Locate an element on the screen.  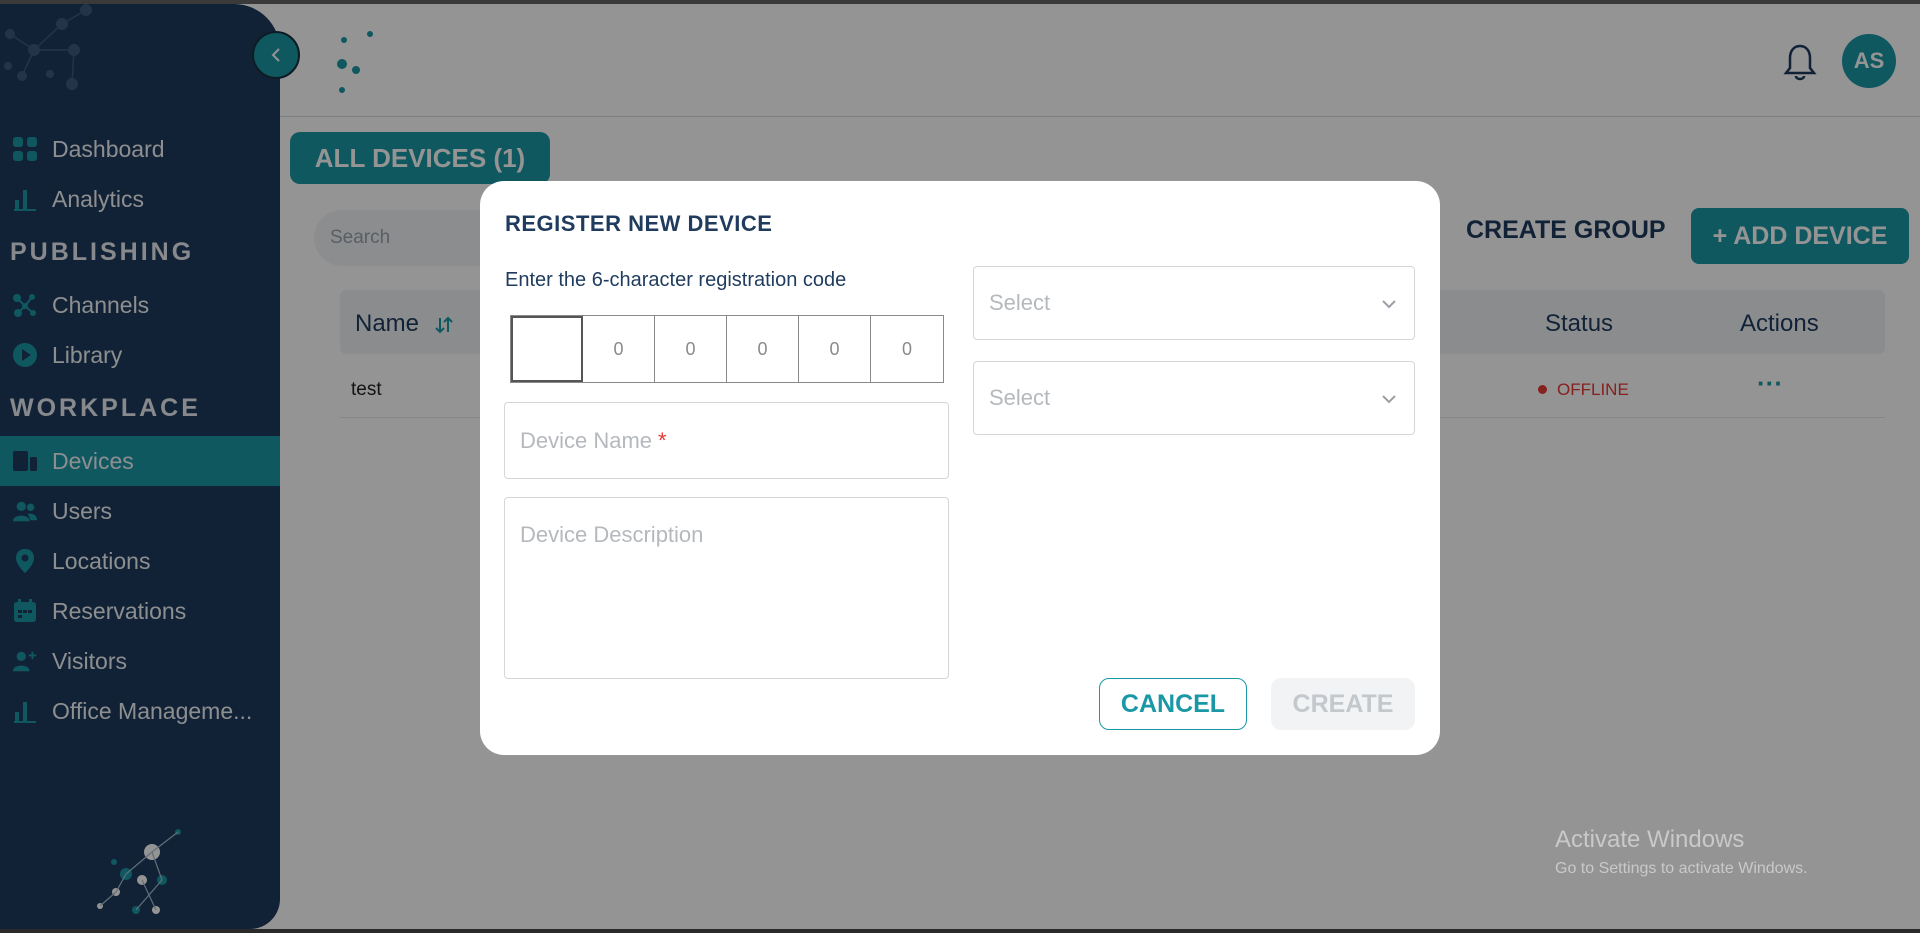
top-border is located at coordinates (960, 2).